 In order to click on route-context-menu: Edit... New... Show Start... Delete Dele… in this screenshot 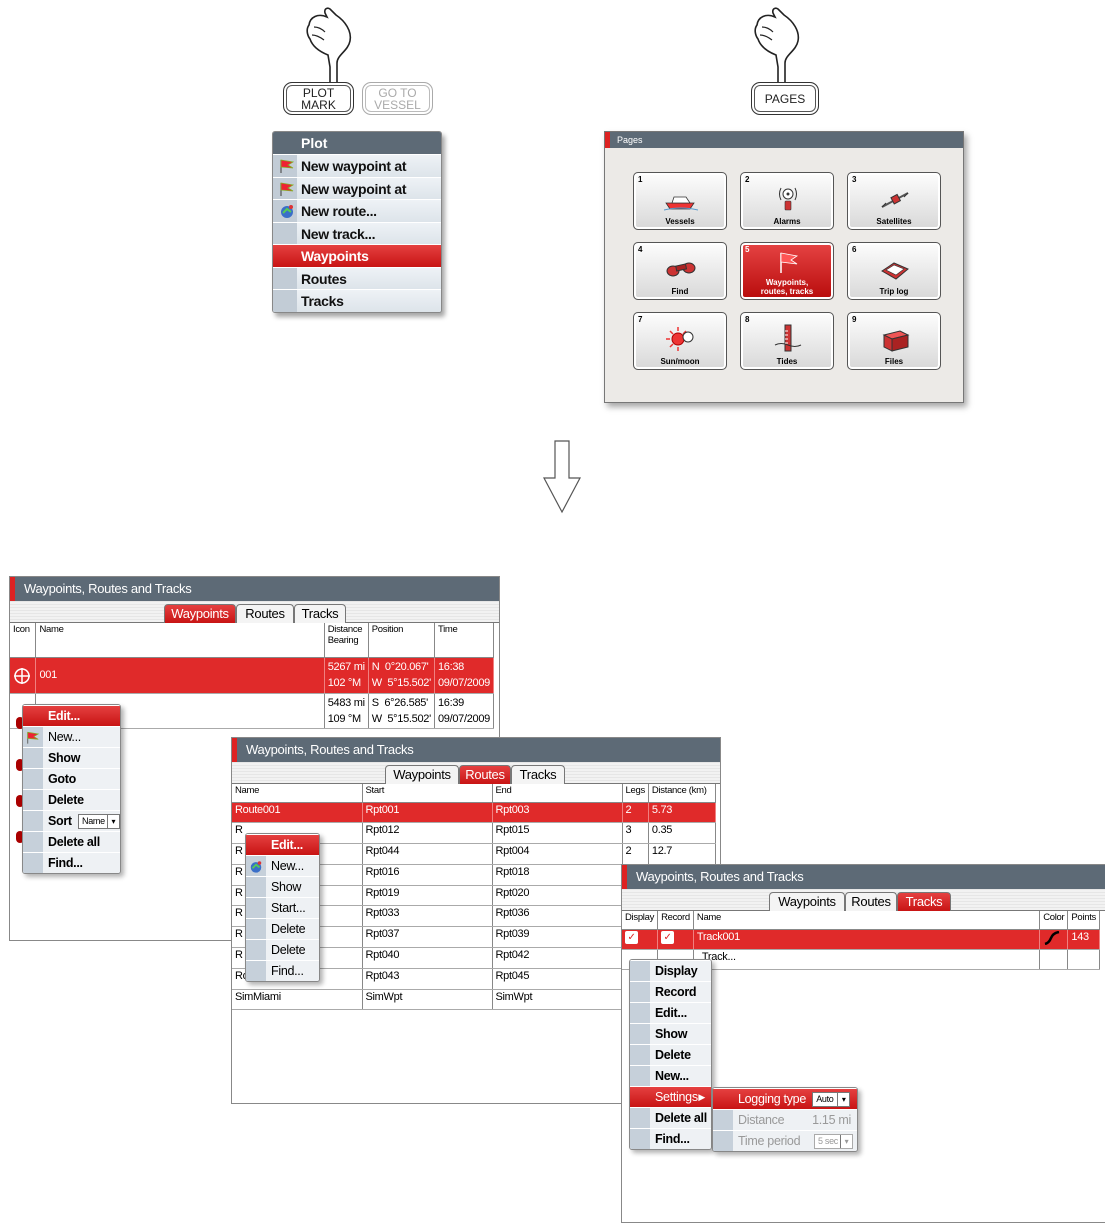, I will do `click(282, 907)`.